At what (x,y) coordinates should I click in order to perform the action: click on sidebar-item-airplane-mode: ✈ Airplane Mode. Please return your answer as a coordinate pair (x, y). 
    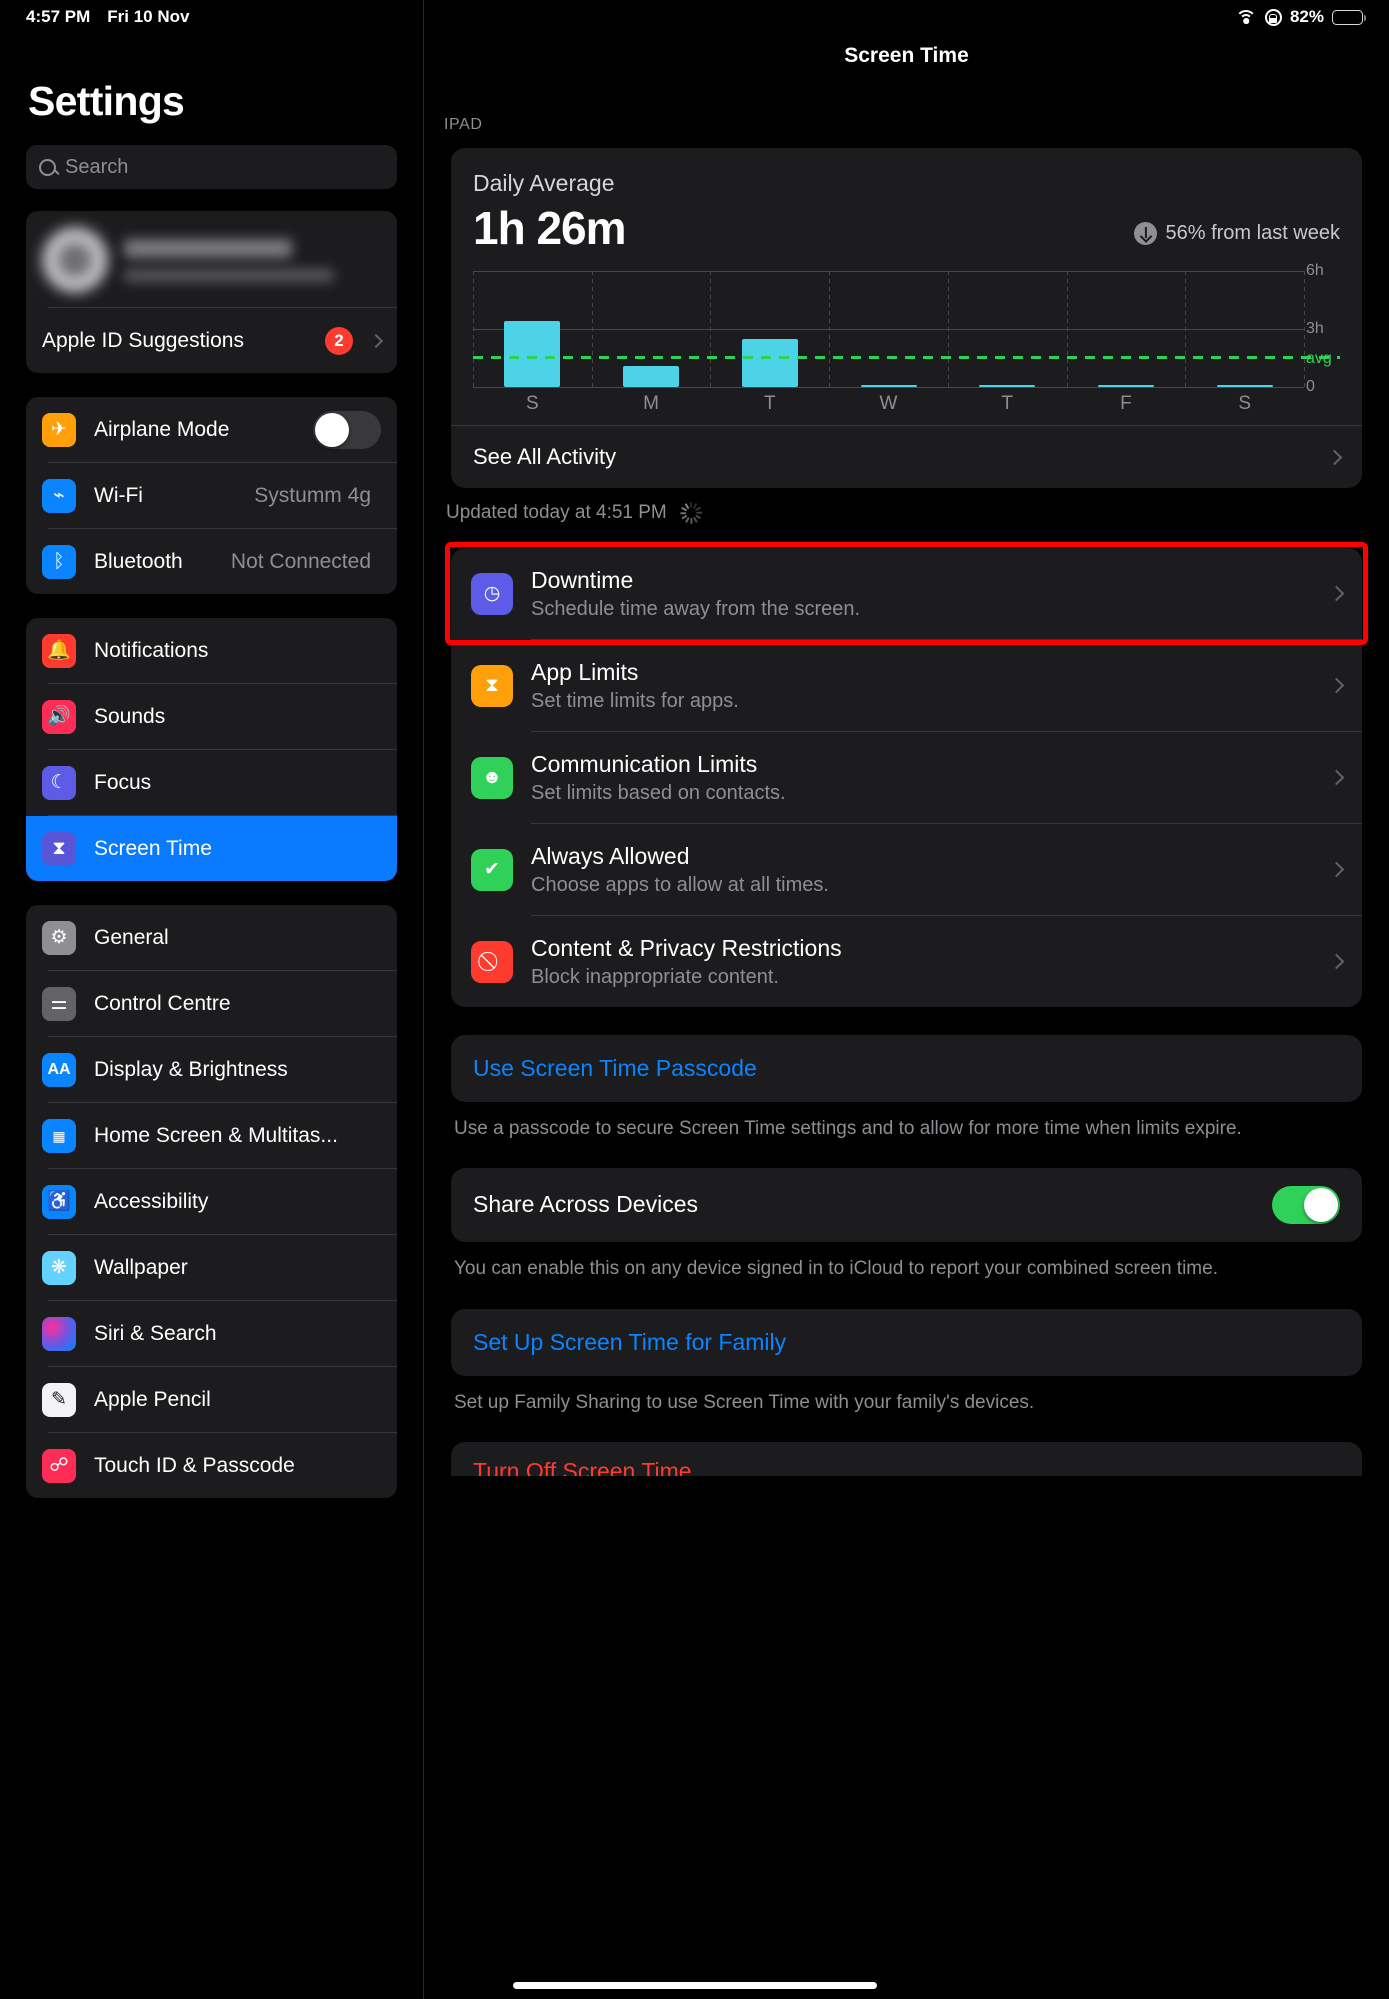
    Looking at the image, I should click on (211, 429).